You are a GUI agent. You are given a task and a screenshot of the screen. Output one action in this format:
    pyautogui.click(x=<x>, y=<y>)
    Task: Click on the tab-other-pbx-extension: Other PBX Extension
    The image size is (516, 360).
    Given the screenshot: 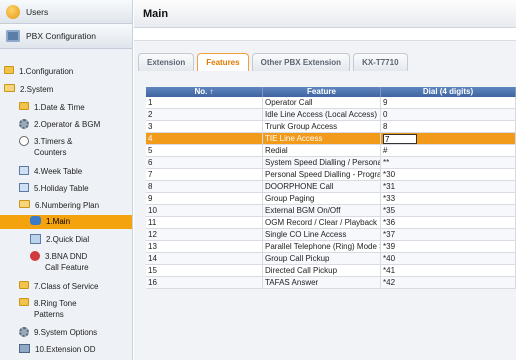 What is the action you would take?
    pyautogui.click(x=301, y=62)
    